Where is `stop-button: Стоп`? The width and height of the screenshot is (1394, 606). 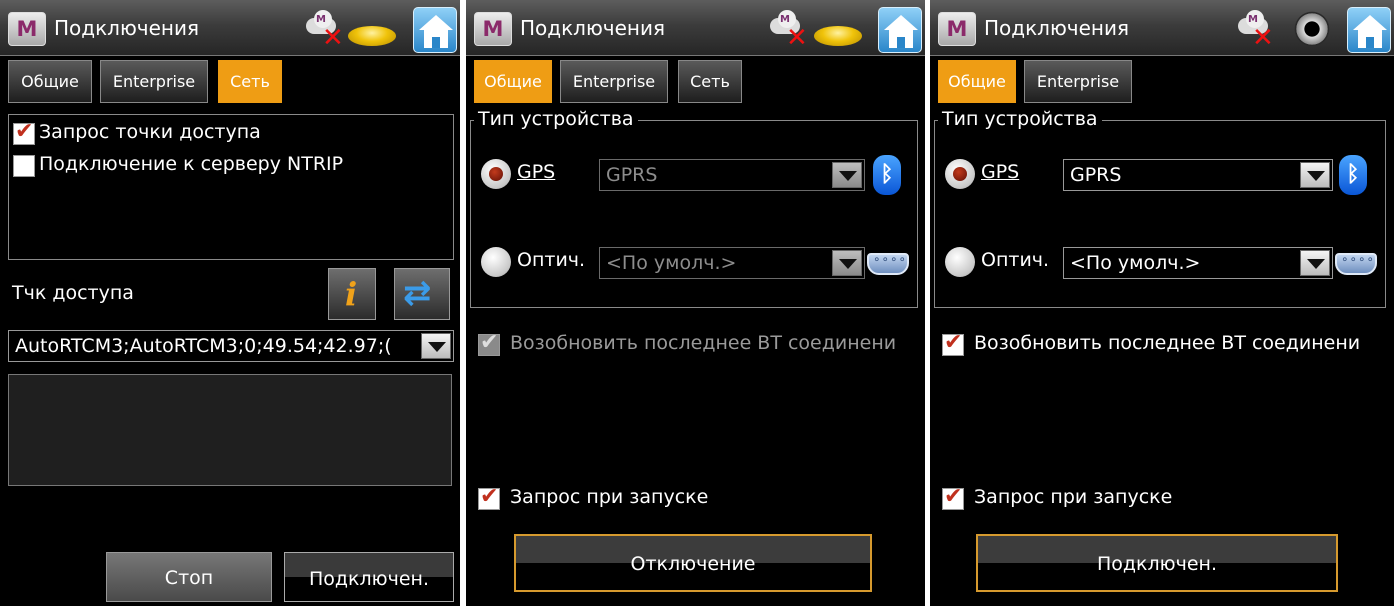
stop-button: Стоп is located at coordinates (189, 577).